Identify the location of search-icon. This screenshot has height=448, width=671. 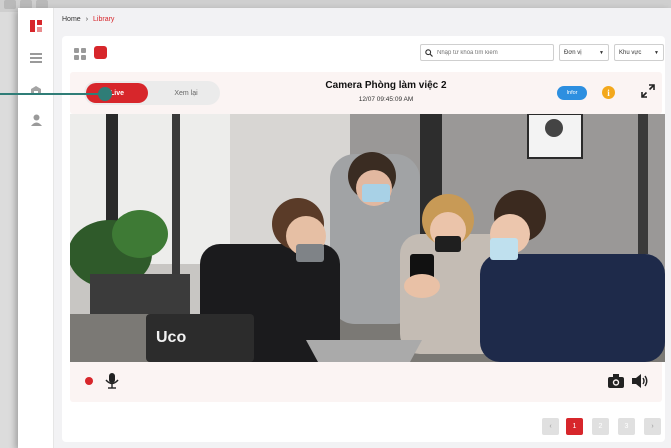
(429, 52).